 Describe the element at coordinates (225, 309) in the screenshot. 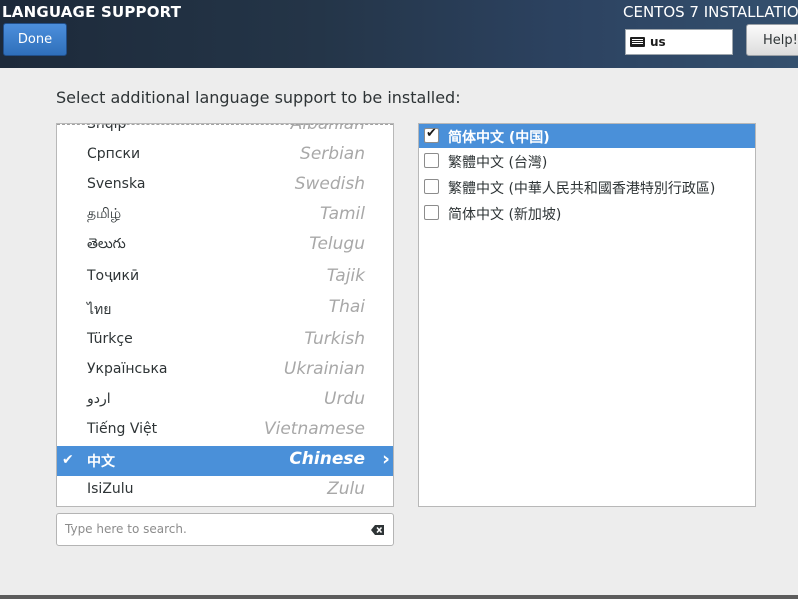

I see `language-row: ไทย Thai` at that location.